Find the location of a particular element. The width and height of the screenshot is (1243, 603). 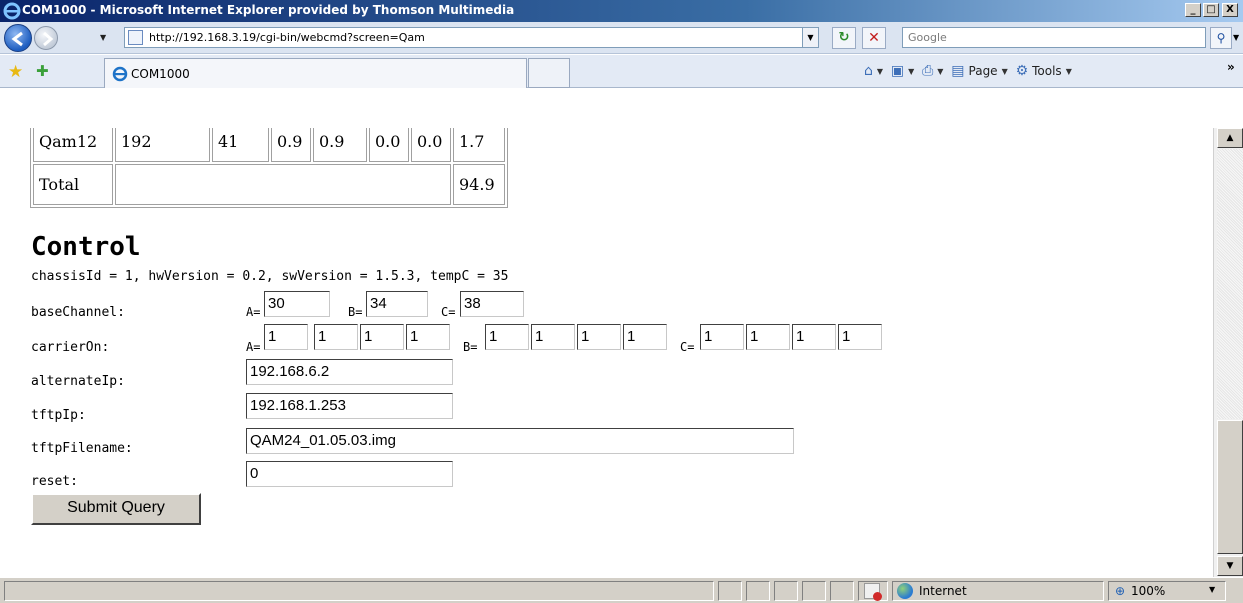

search-options-dropdown-icon: ▼ is located at coordinates (1238, 38).